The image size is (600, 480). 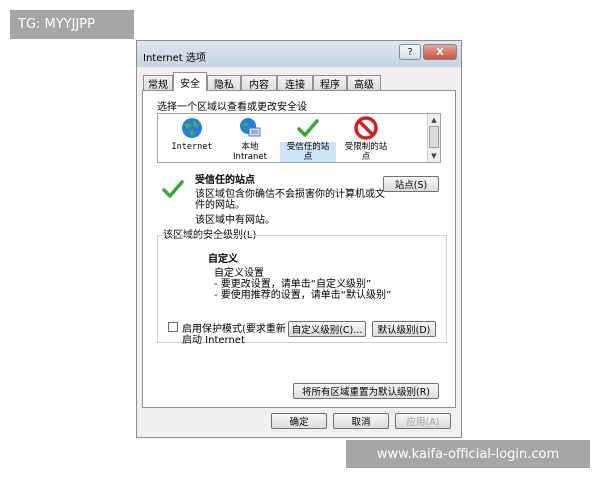 I want to click on tab-privacy: 隐私, so click(x=224, y=83).